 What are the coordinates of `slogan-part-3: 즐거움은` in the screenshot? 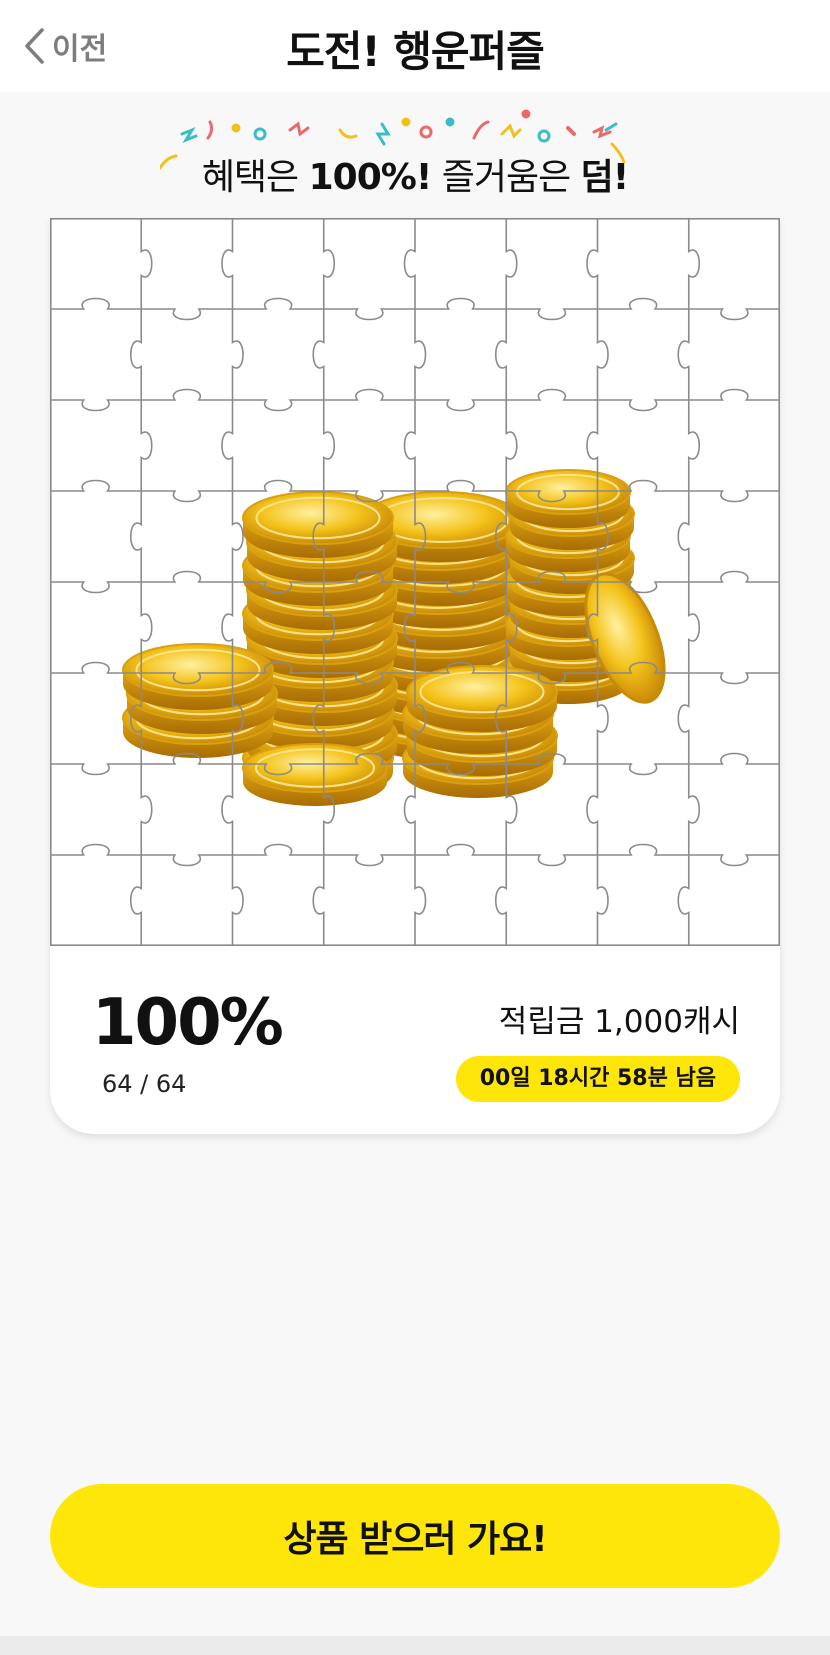 It's located at (506, 177).